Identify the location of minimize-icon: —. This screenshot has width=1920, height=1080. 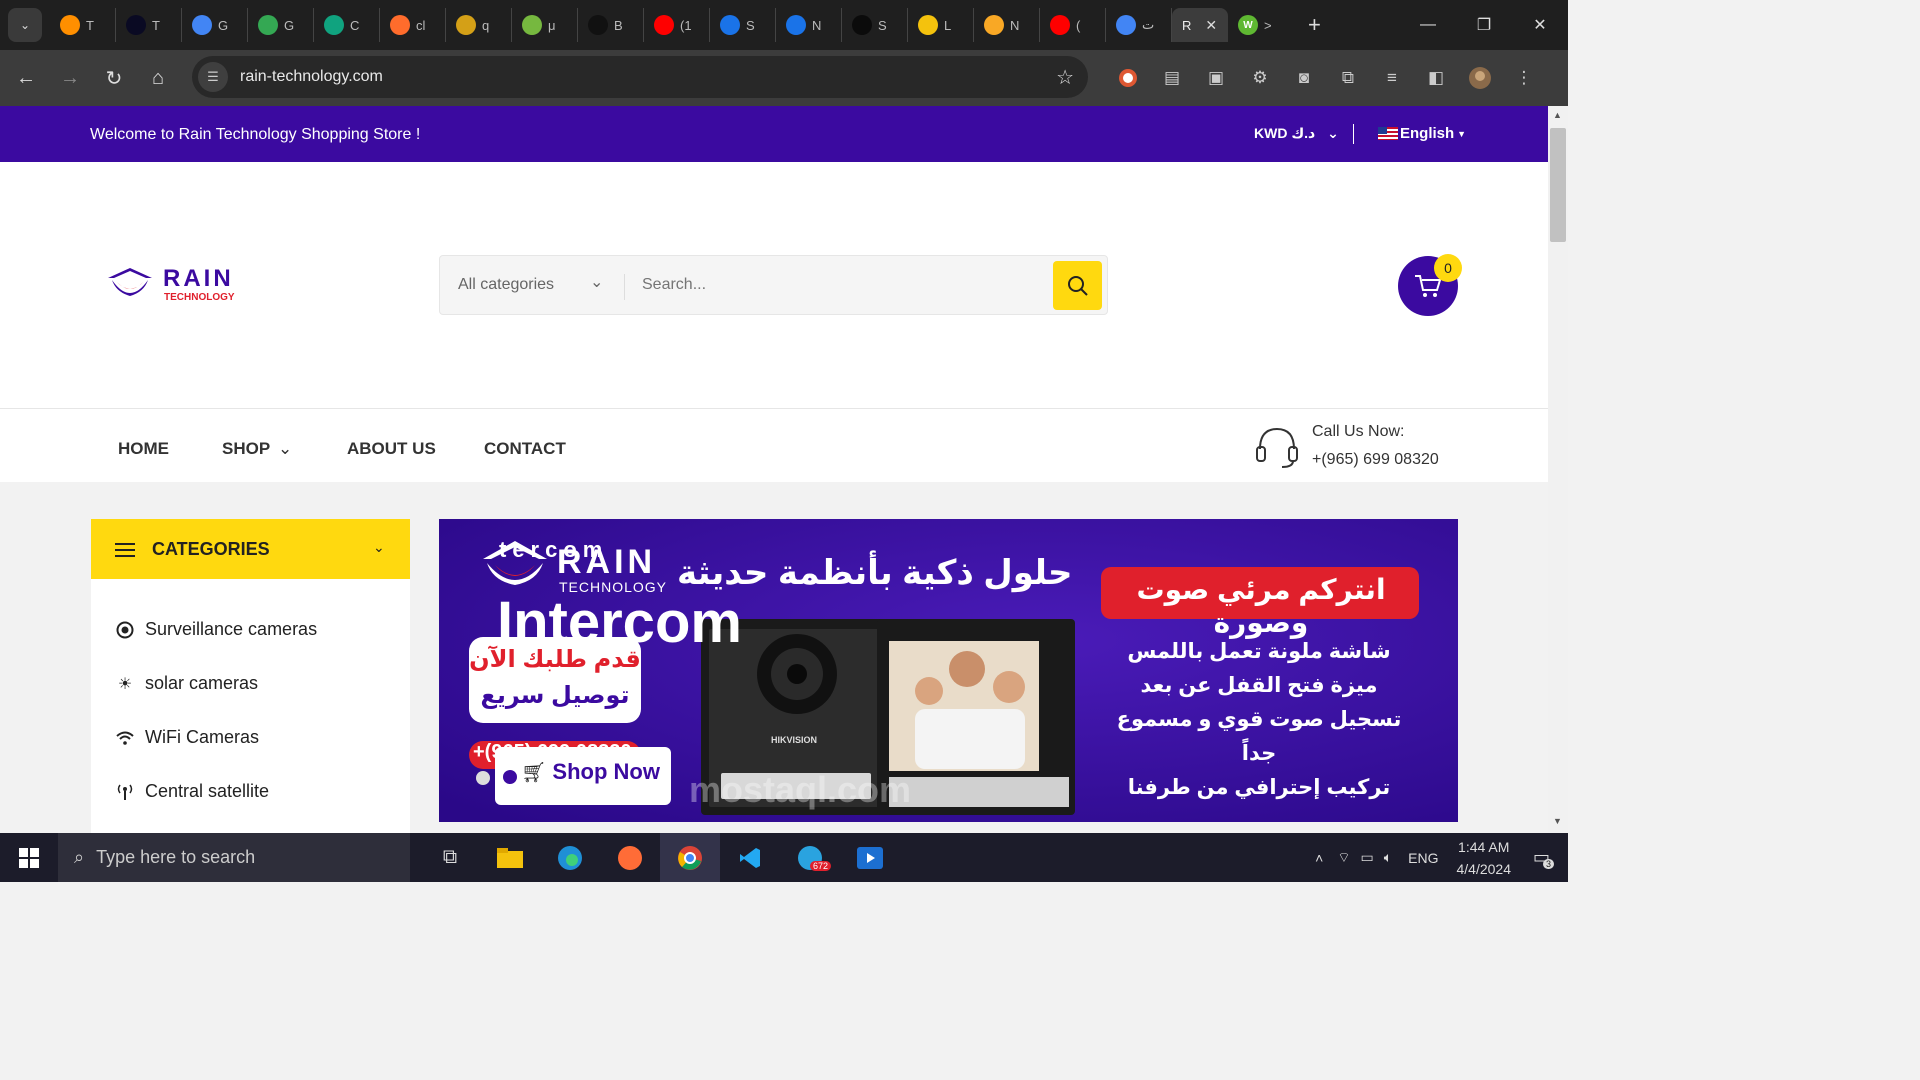
(1428, 25).